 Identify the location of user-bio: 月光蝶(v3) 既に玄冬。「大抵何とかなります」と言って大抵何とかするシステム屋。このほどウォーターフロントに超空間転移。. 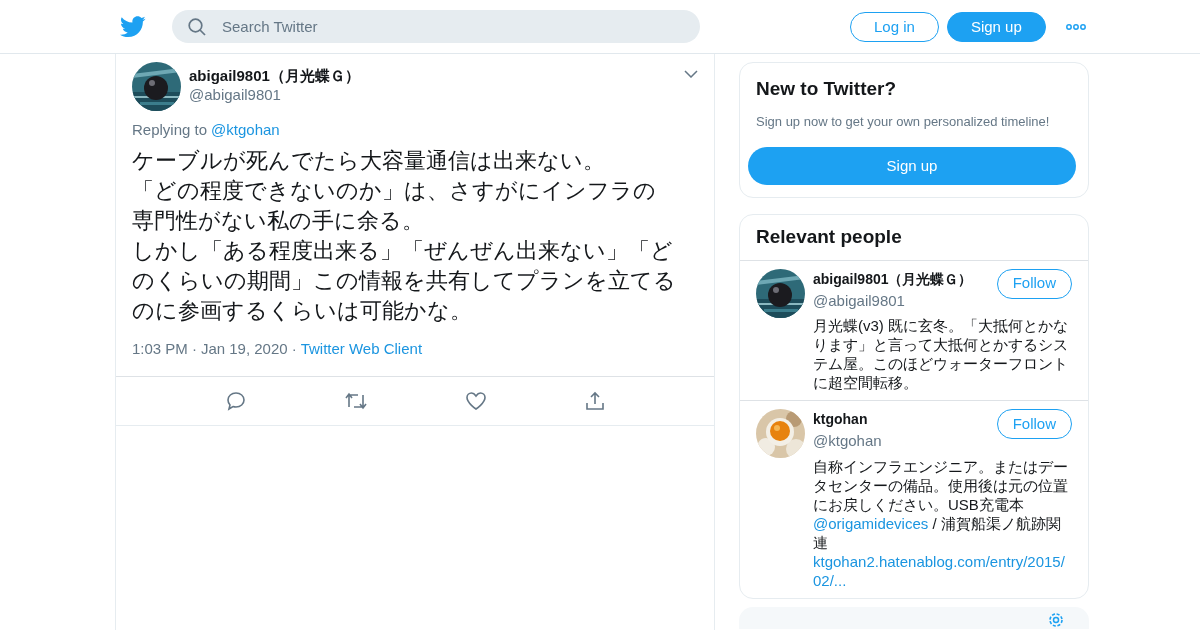
(941, 354).